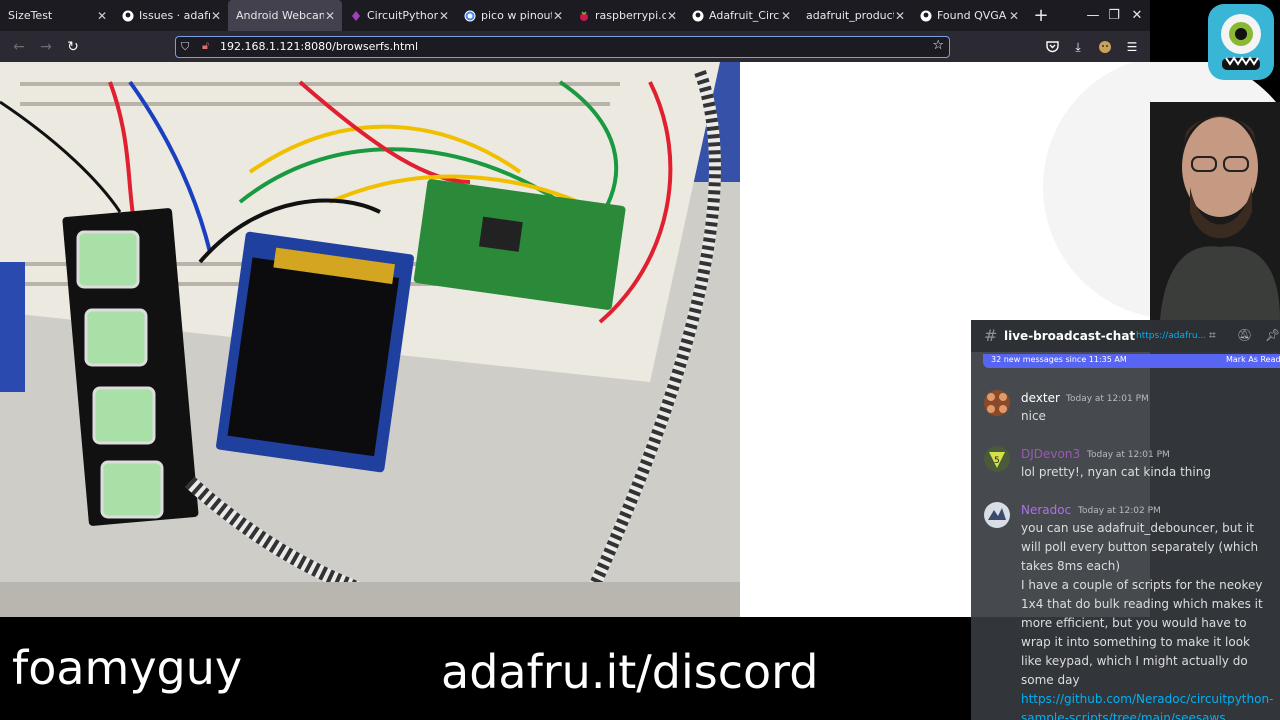 Image resolution: width=1280 pixels, height=720 pixels. Describe the element at coordinates (1119, 511) in the screenshot. I see `message-timestamp: Today at 12:02 PM` at that location.